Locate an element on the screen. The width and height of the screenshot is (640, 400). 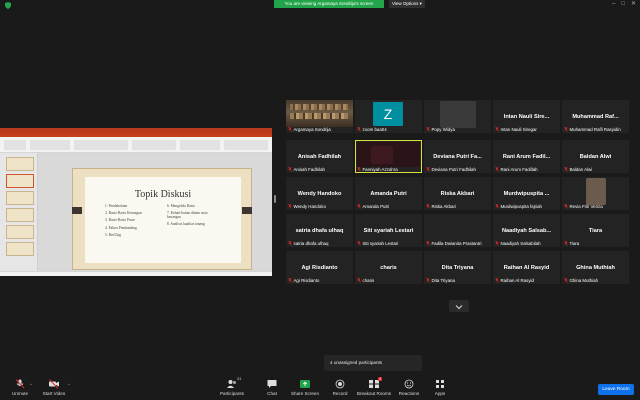
participant-name: Wendy Handoko is located at coordinates (309, 206).